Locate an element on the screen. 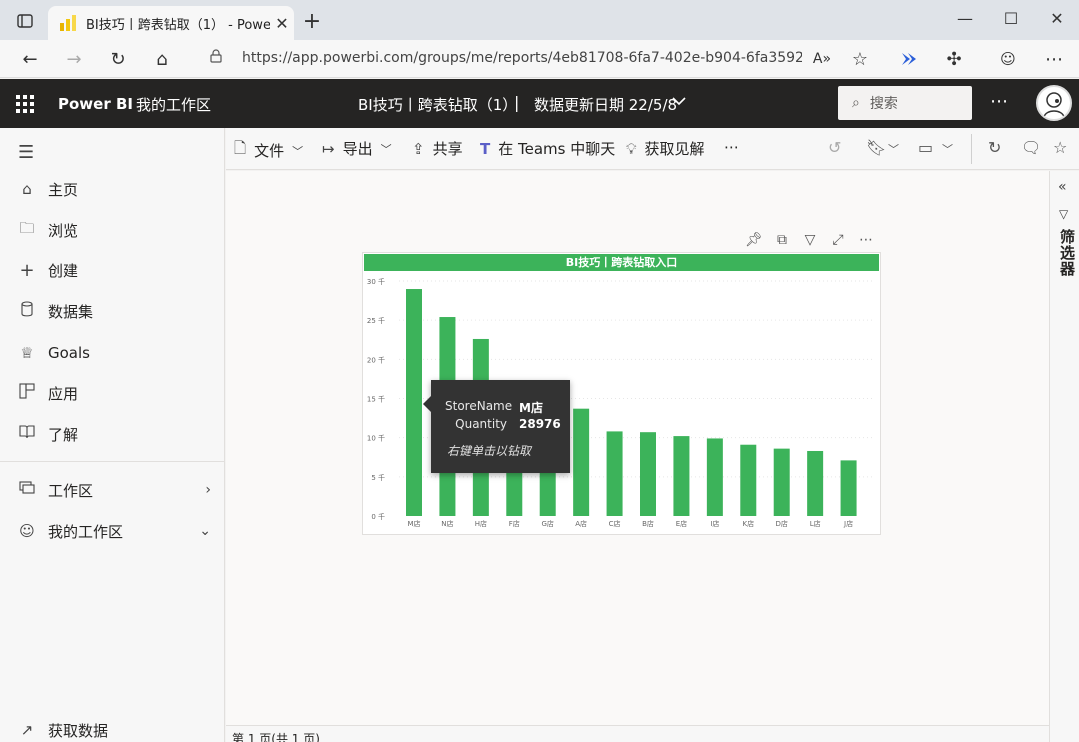  close-tab-icon: ✕ is located at coordinates (282, 23).